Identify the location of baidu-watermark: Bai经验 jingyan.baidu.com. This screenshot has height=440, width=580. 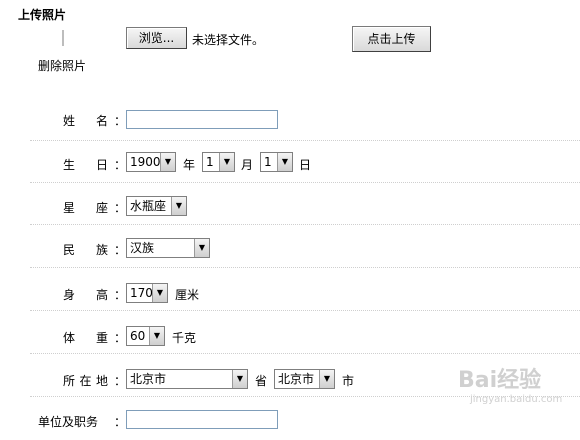
(510, 383).